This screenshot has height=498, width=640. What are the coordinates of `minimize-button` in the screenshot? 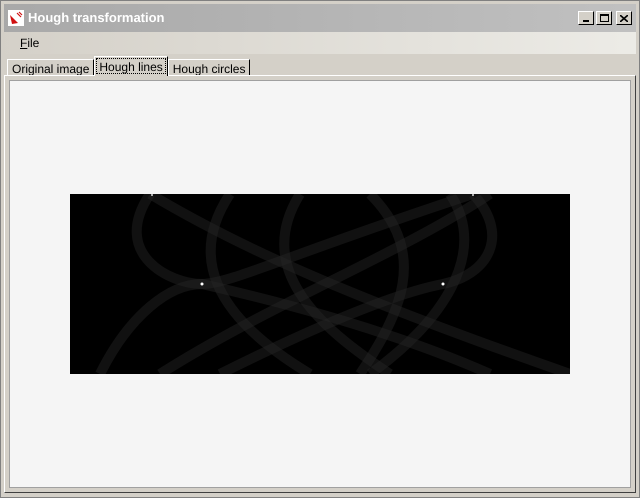 It's located at (586, 18).